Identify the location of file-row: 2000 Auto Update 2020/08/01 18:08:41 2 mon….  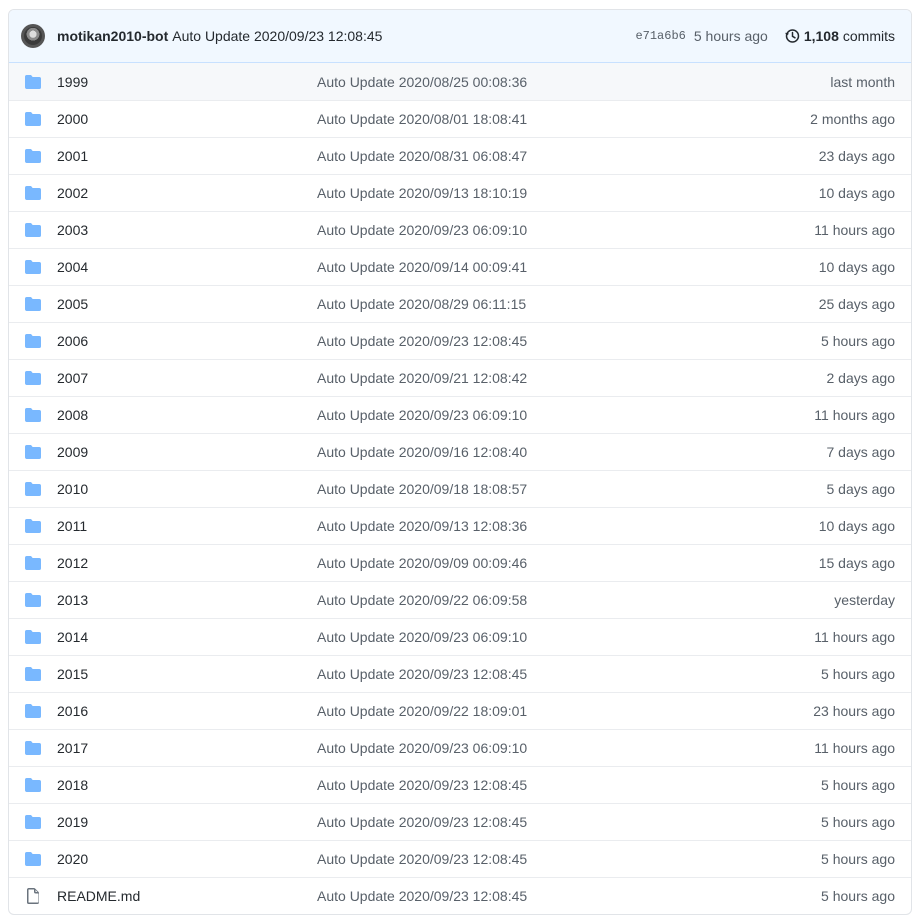
(460, 118).